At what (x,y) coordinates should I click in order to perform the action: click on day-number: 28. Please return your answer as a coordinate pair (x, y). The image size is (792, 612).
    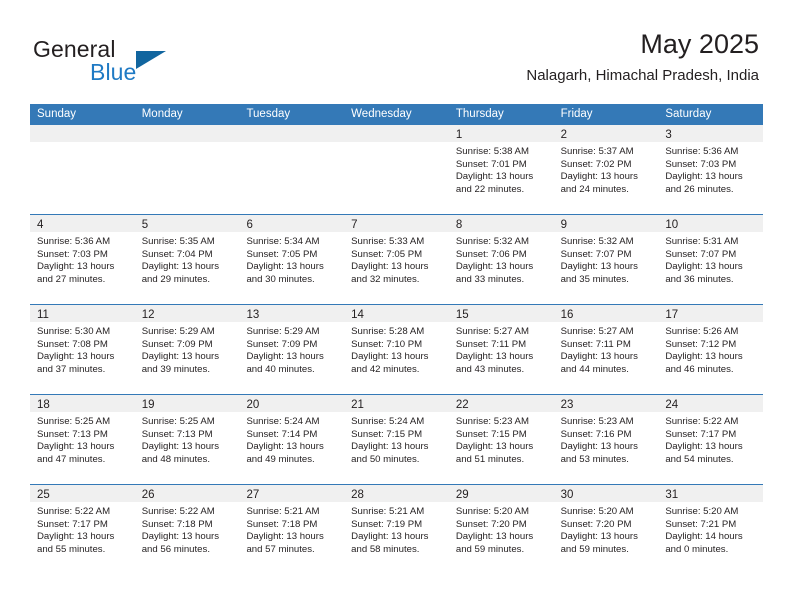
    Looking at the image, I should click on (357, 495).